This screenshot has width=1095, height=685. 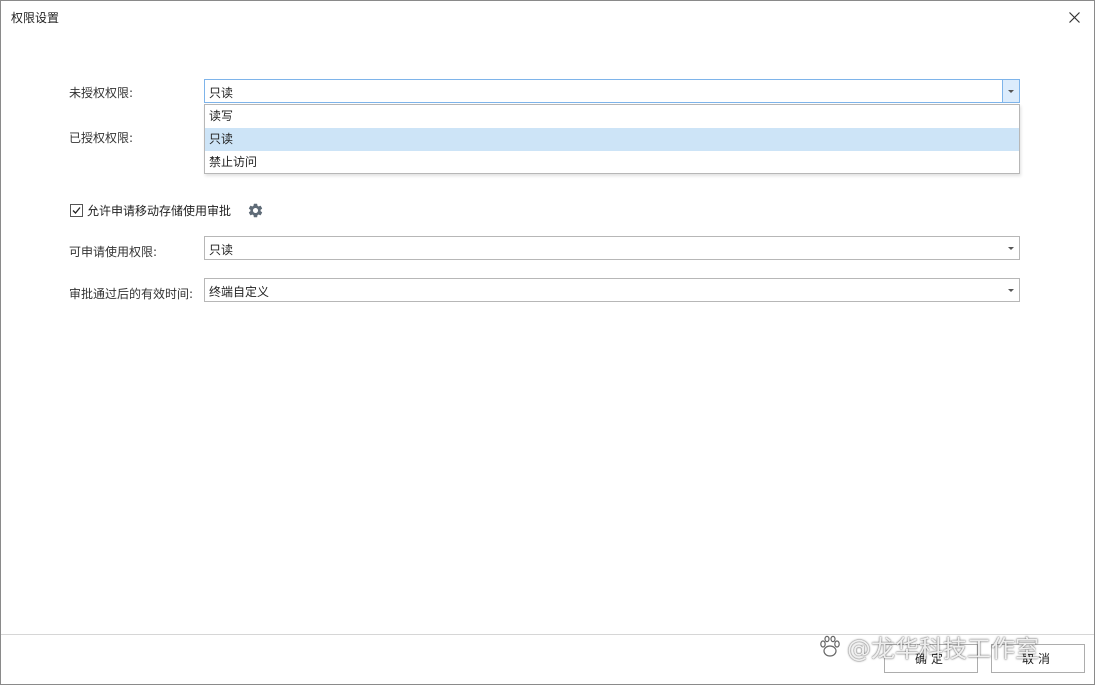 I want to click on dropdown-option-no-access: 禁止访问, so click(x=612, y=162).